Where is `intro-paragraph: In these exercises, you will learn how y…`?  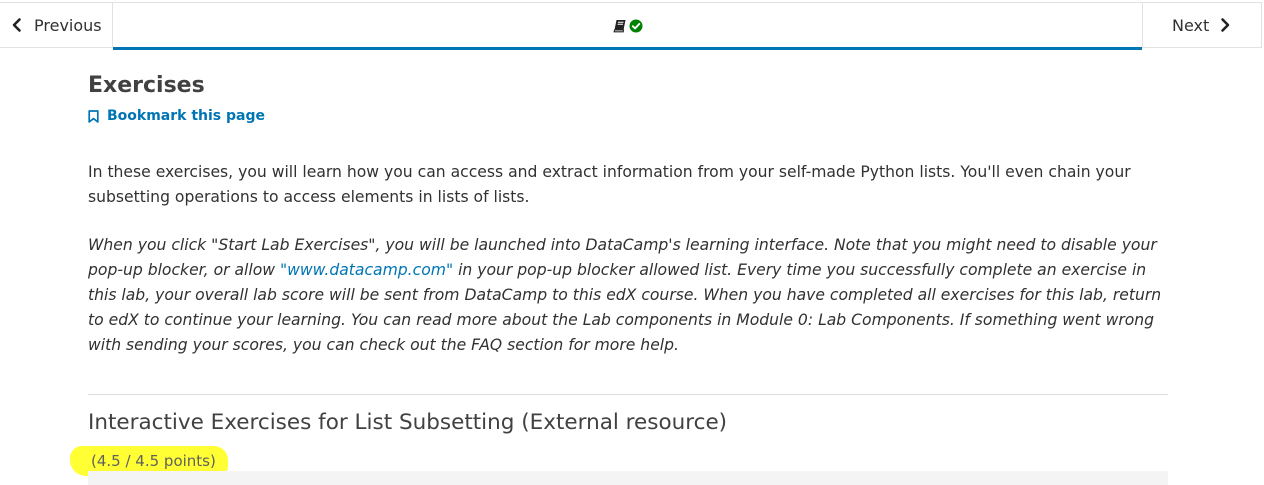
intro-paragraph: In these exercises, you will learn how y… is located at coordinates (609, 184).